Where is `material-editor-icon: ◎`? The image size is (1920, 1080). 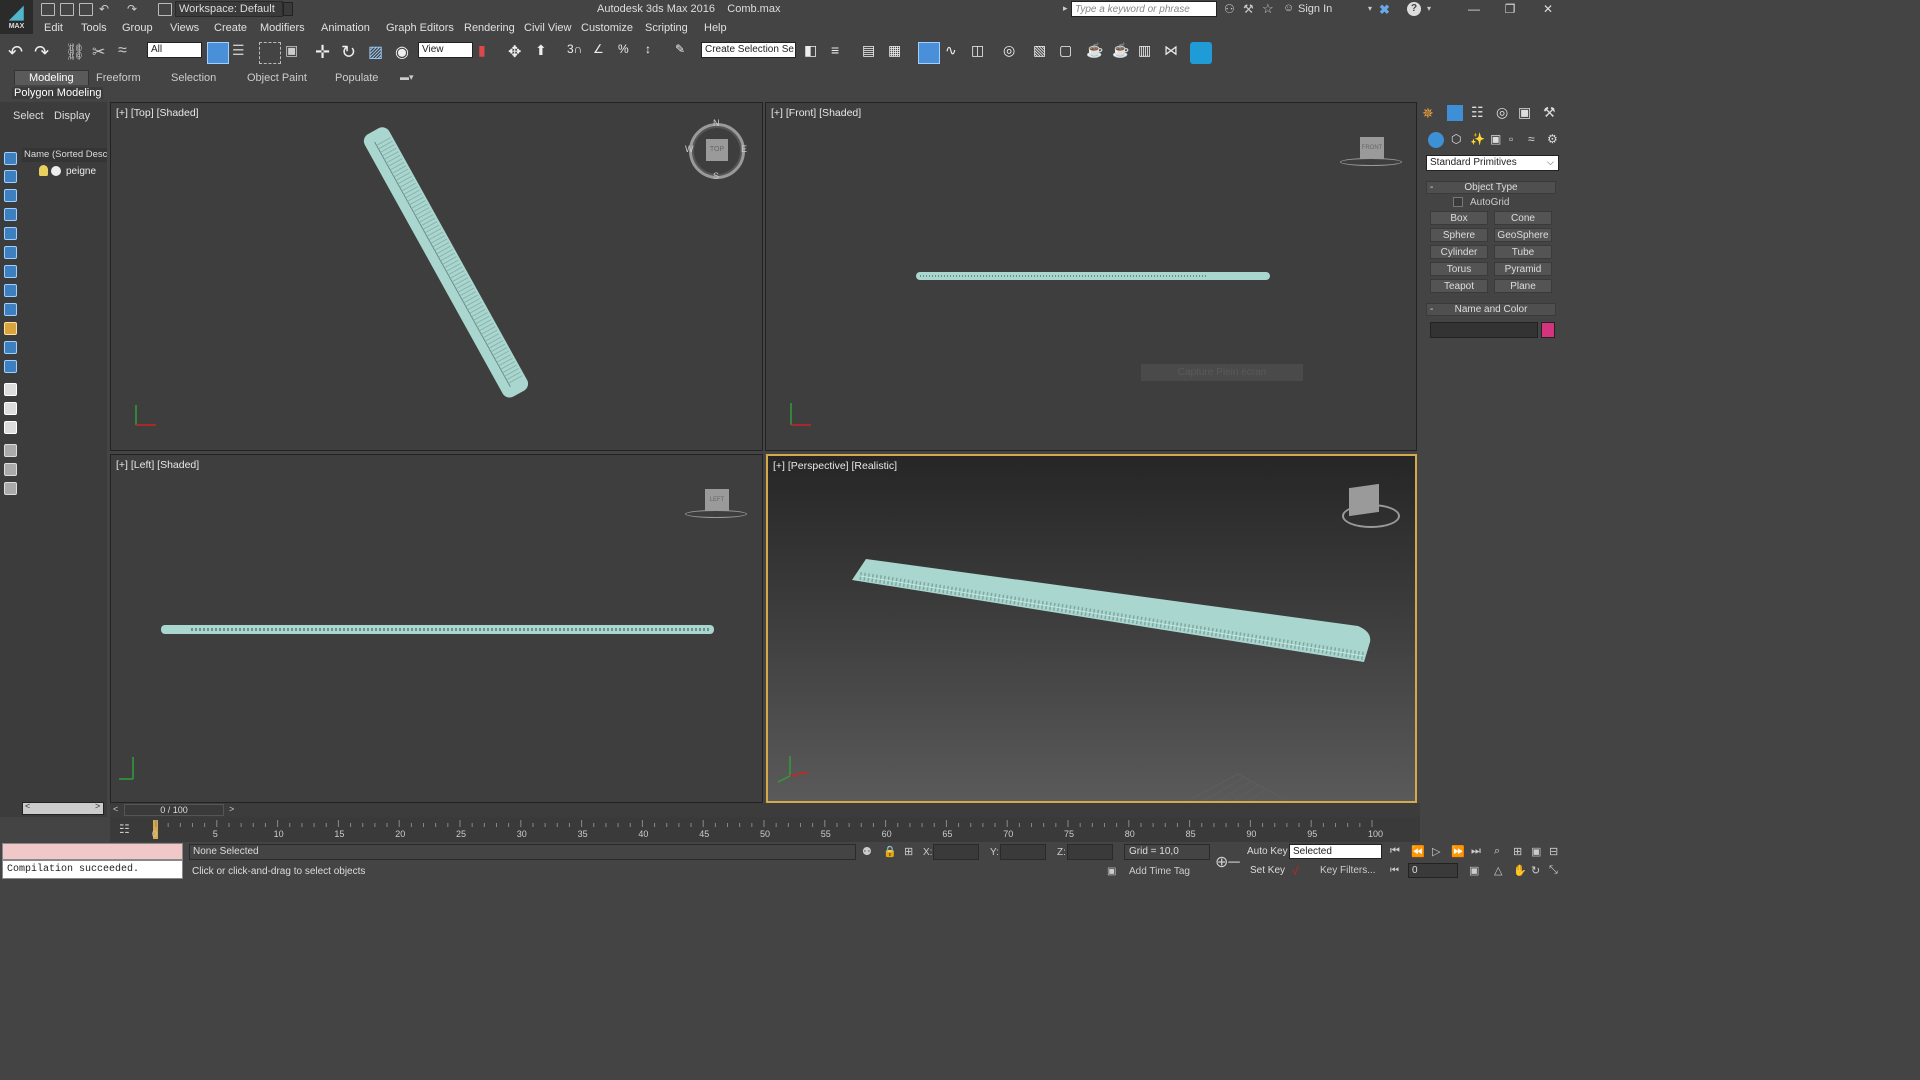
material-editor-icon: ◎ is located at coordinates (1014, 53).